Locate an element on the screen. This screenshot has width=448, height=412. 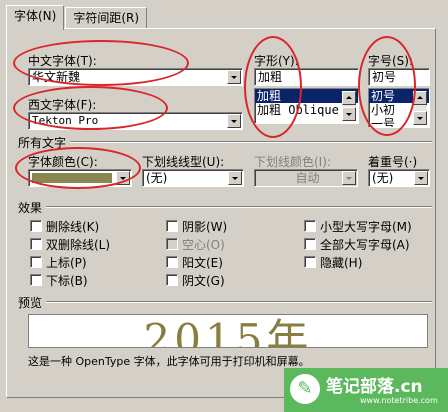
double-strikethrough-checkbox is located at coordinates (36, 244).